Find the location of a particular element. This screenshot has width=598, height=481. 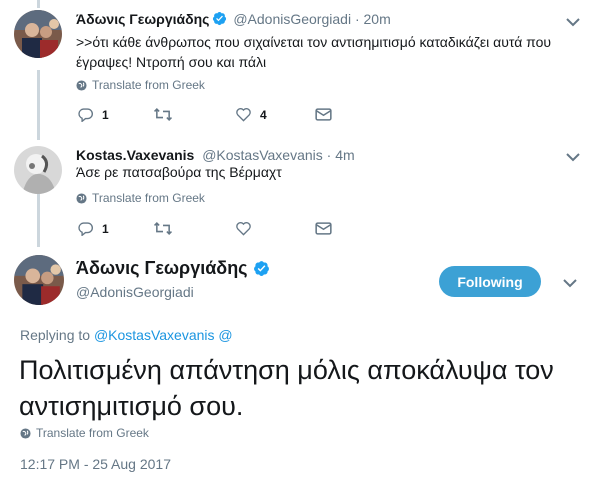

replying-to: Replying to @KostasVaxevanis @ is located at coordinates (126, 335).